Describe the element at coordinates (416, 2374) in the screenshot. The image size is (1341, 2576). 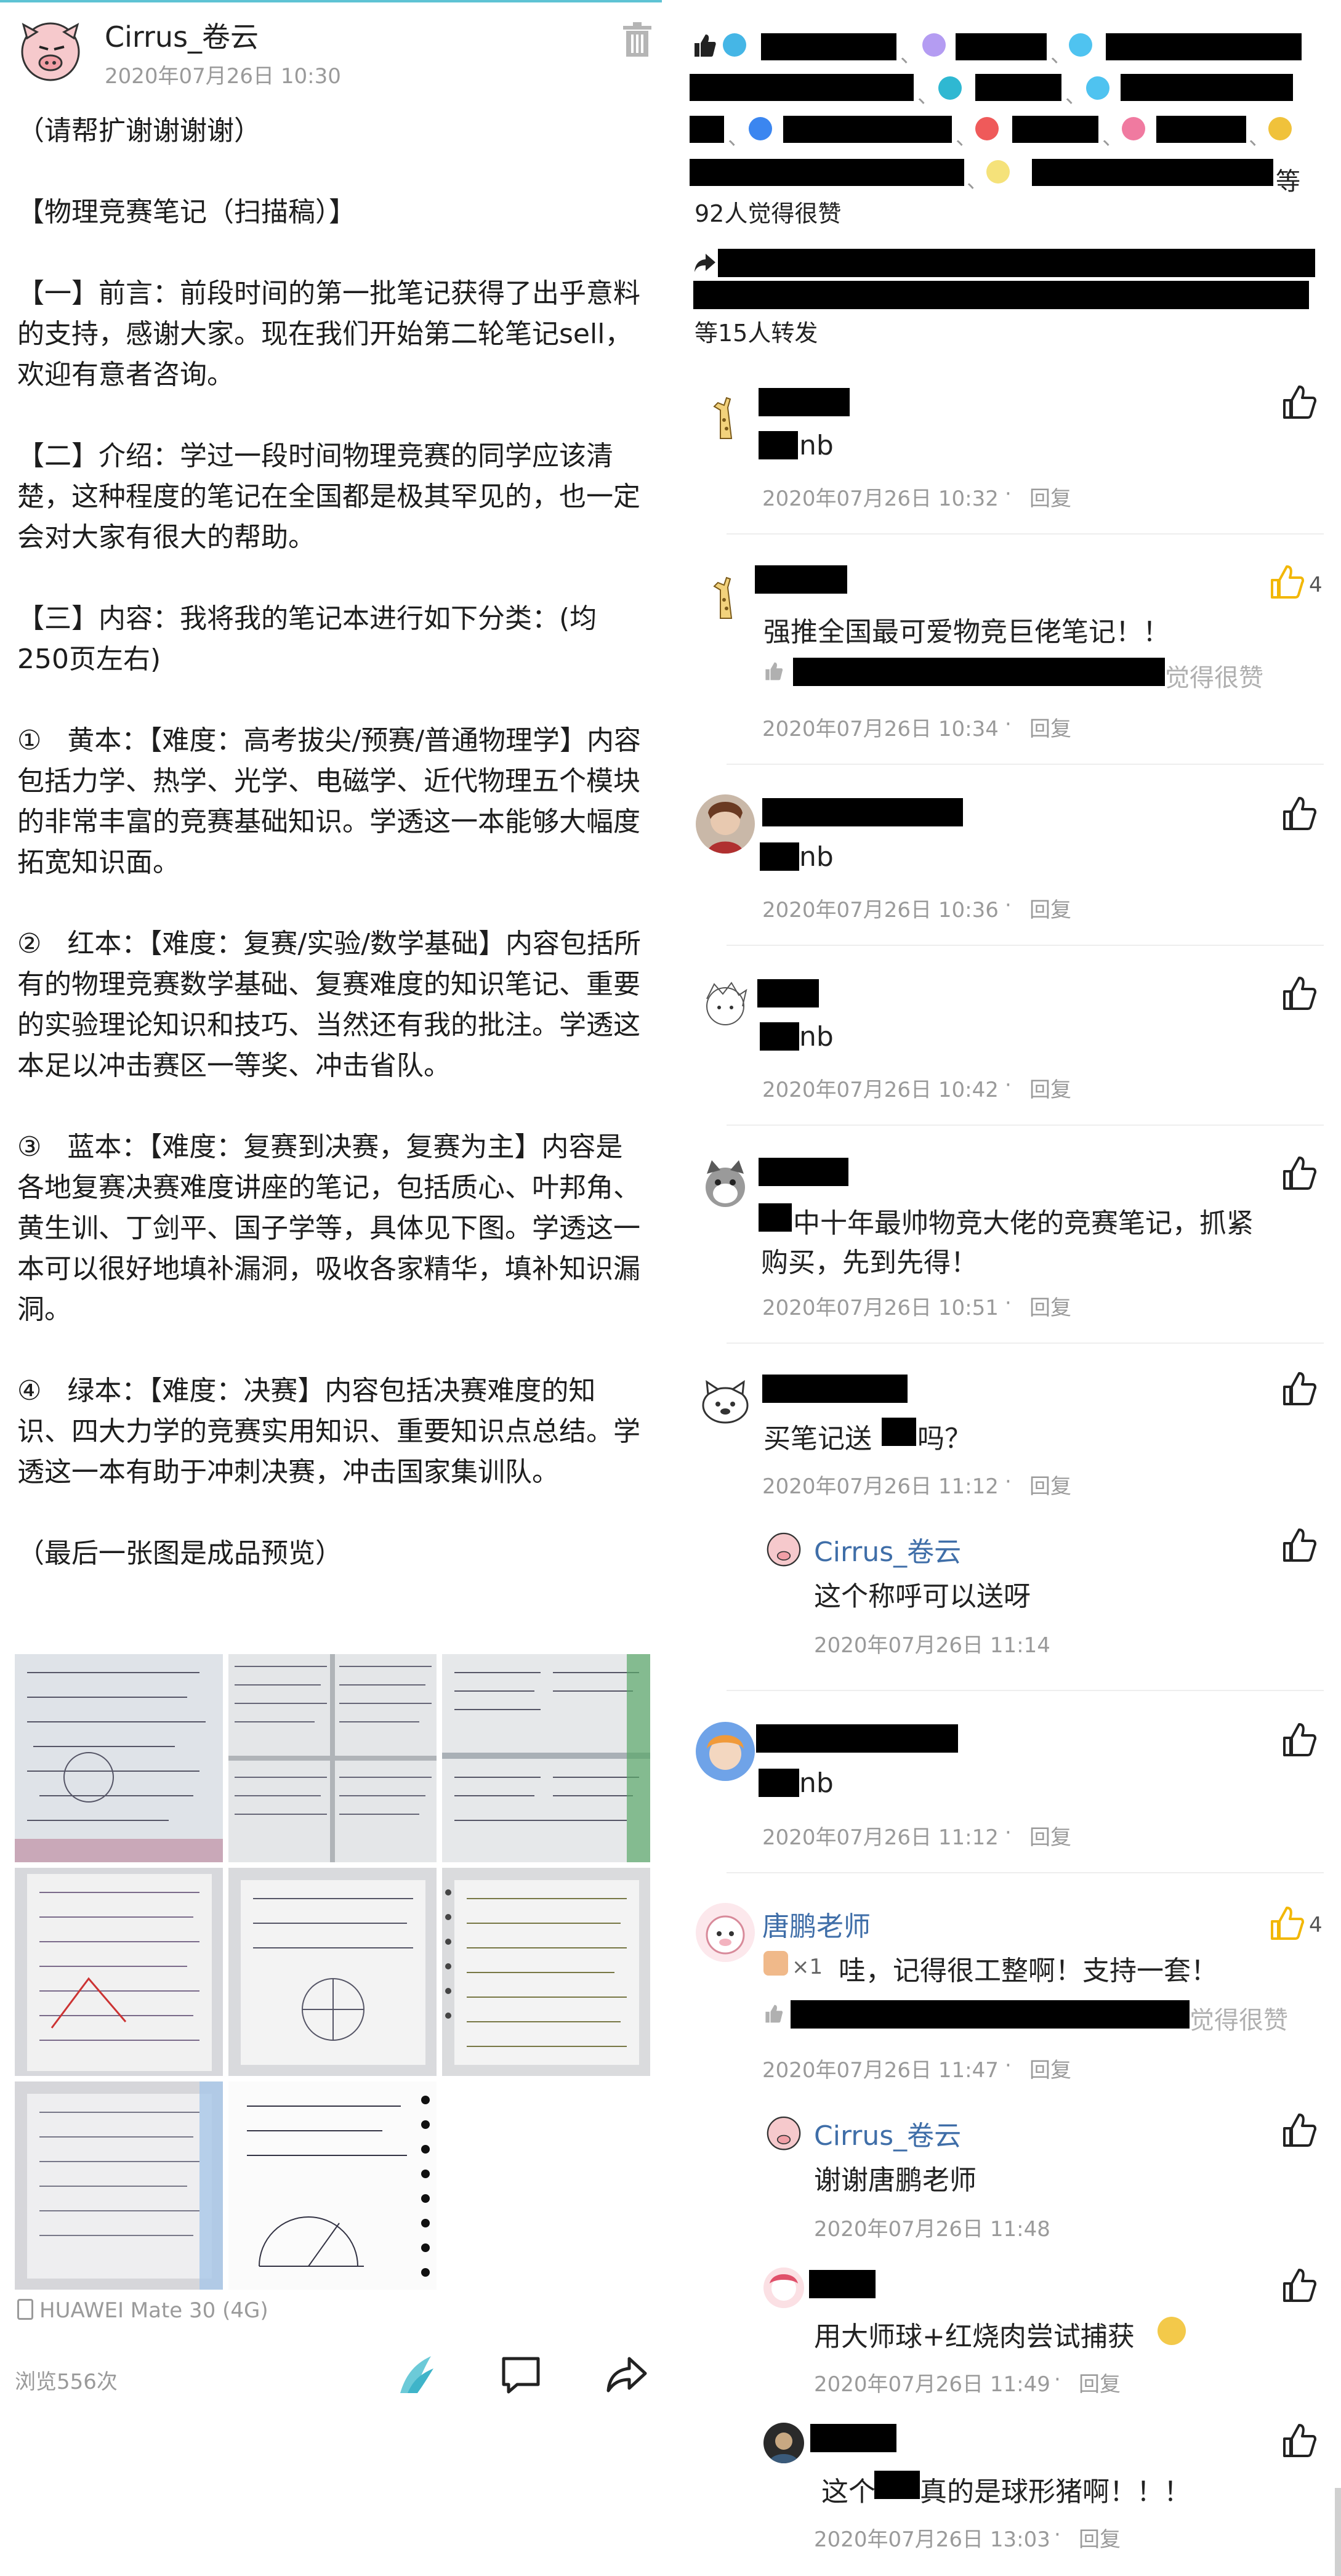
I see `app-logo-icon` at that location.